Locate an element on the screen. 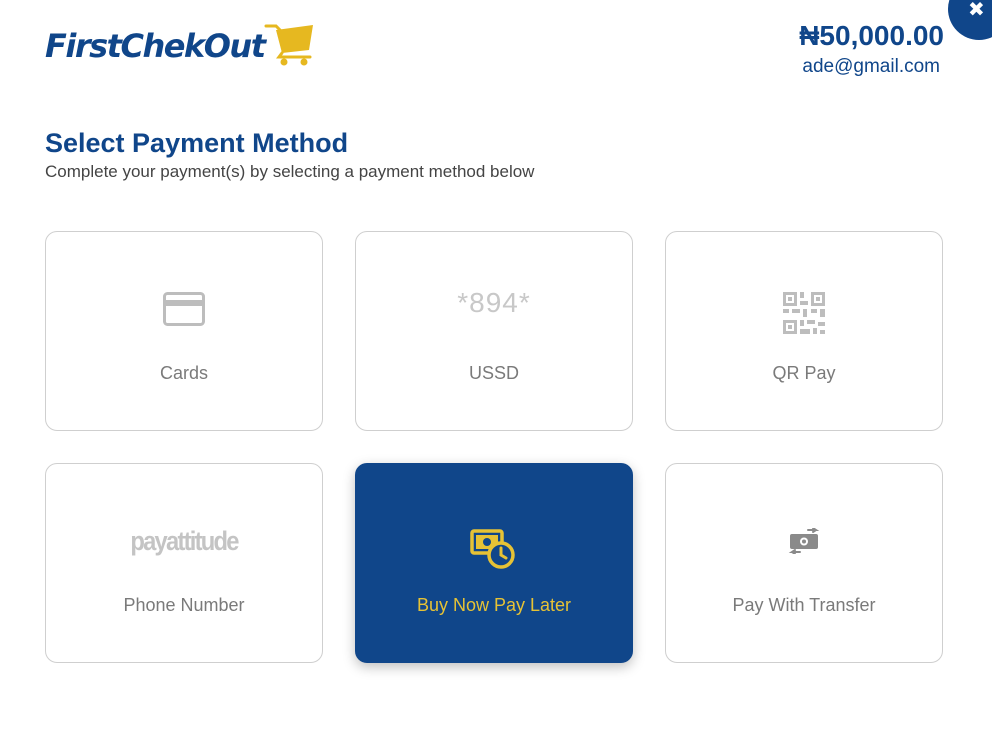 The height and width of the screenshot is (743, 992). payment-method-cards: Cards is located at coordinates (184, 331).